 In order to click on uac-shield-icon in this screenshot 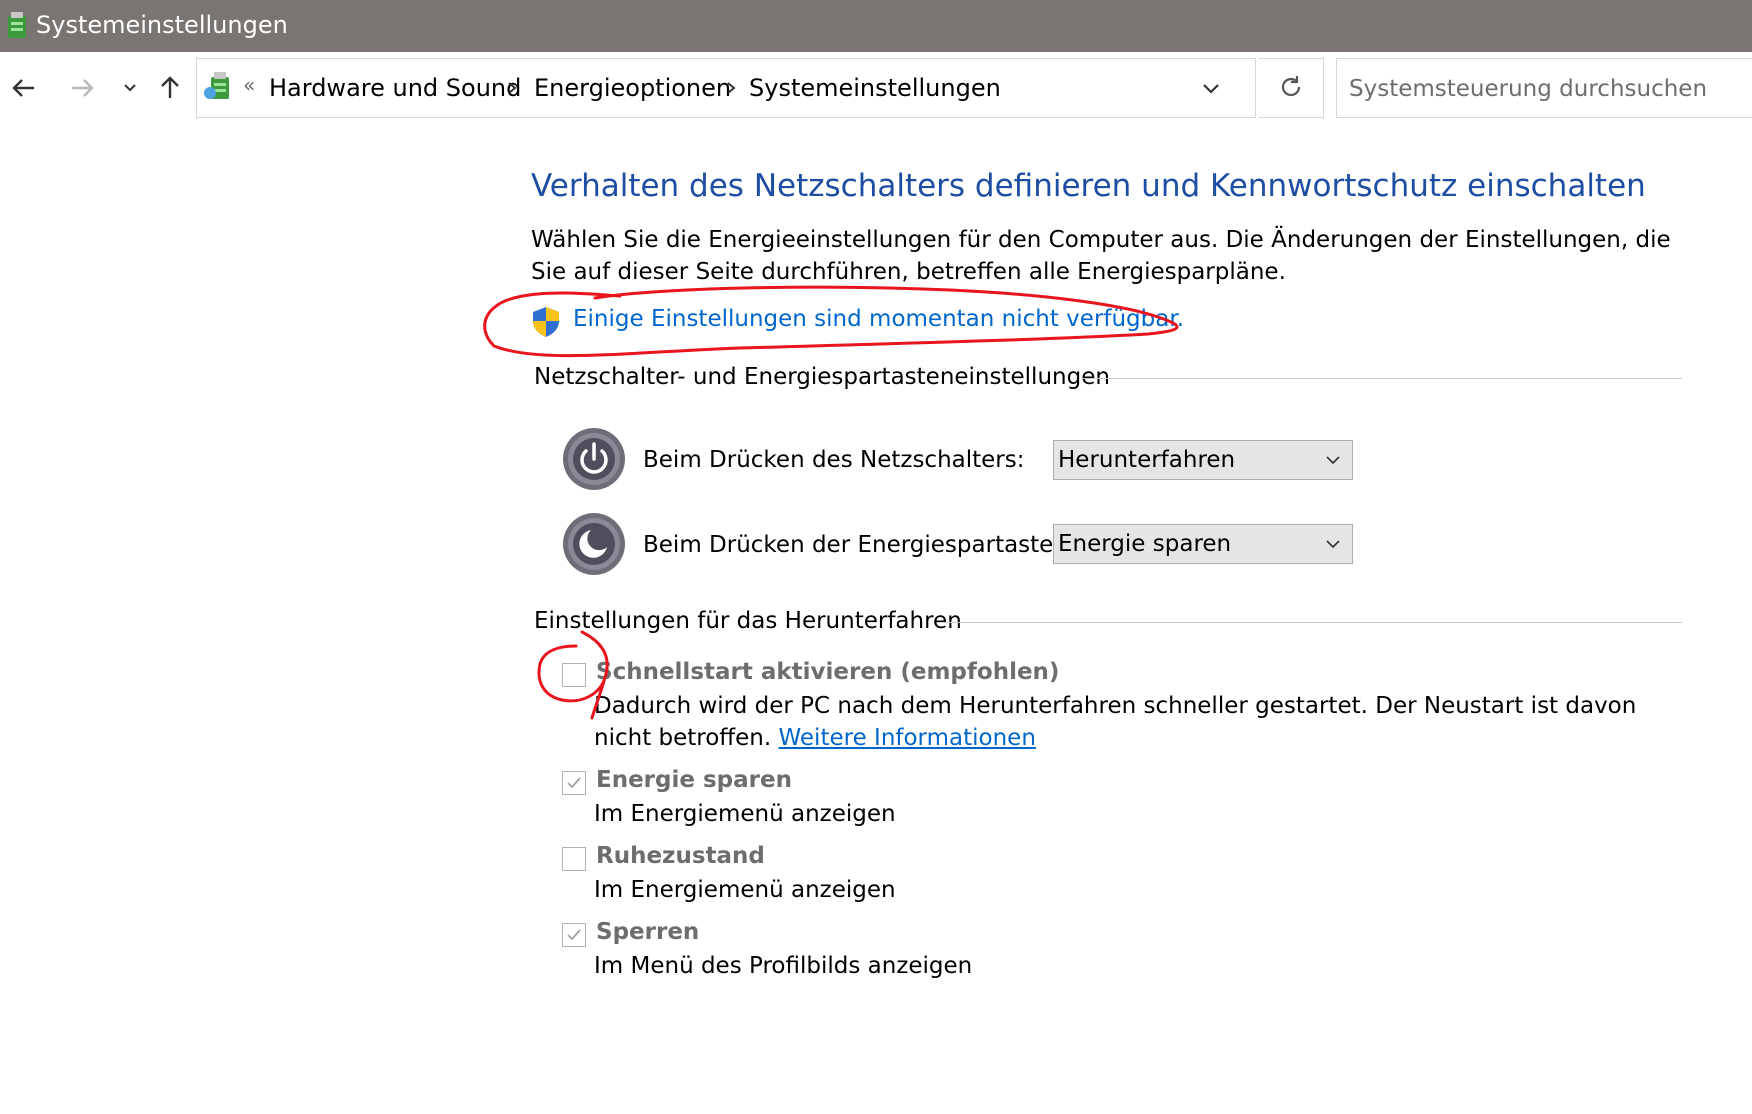, I will do `click(546, 322)`.